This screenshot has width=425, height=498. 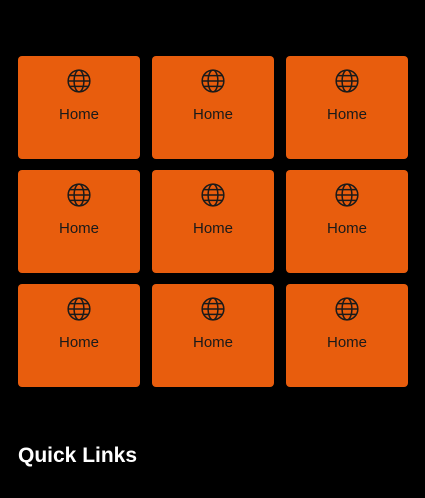 I want to click on tile-home-6: Home, so click(x=347, y=221).